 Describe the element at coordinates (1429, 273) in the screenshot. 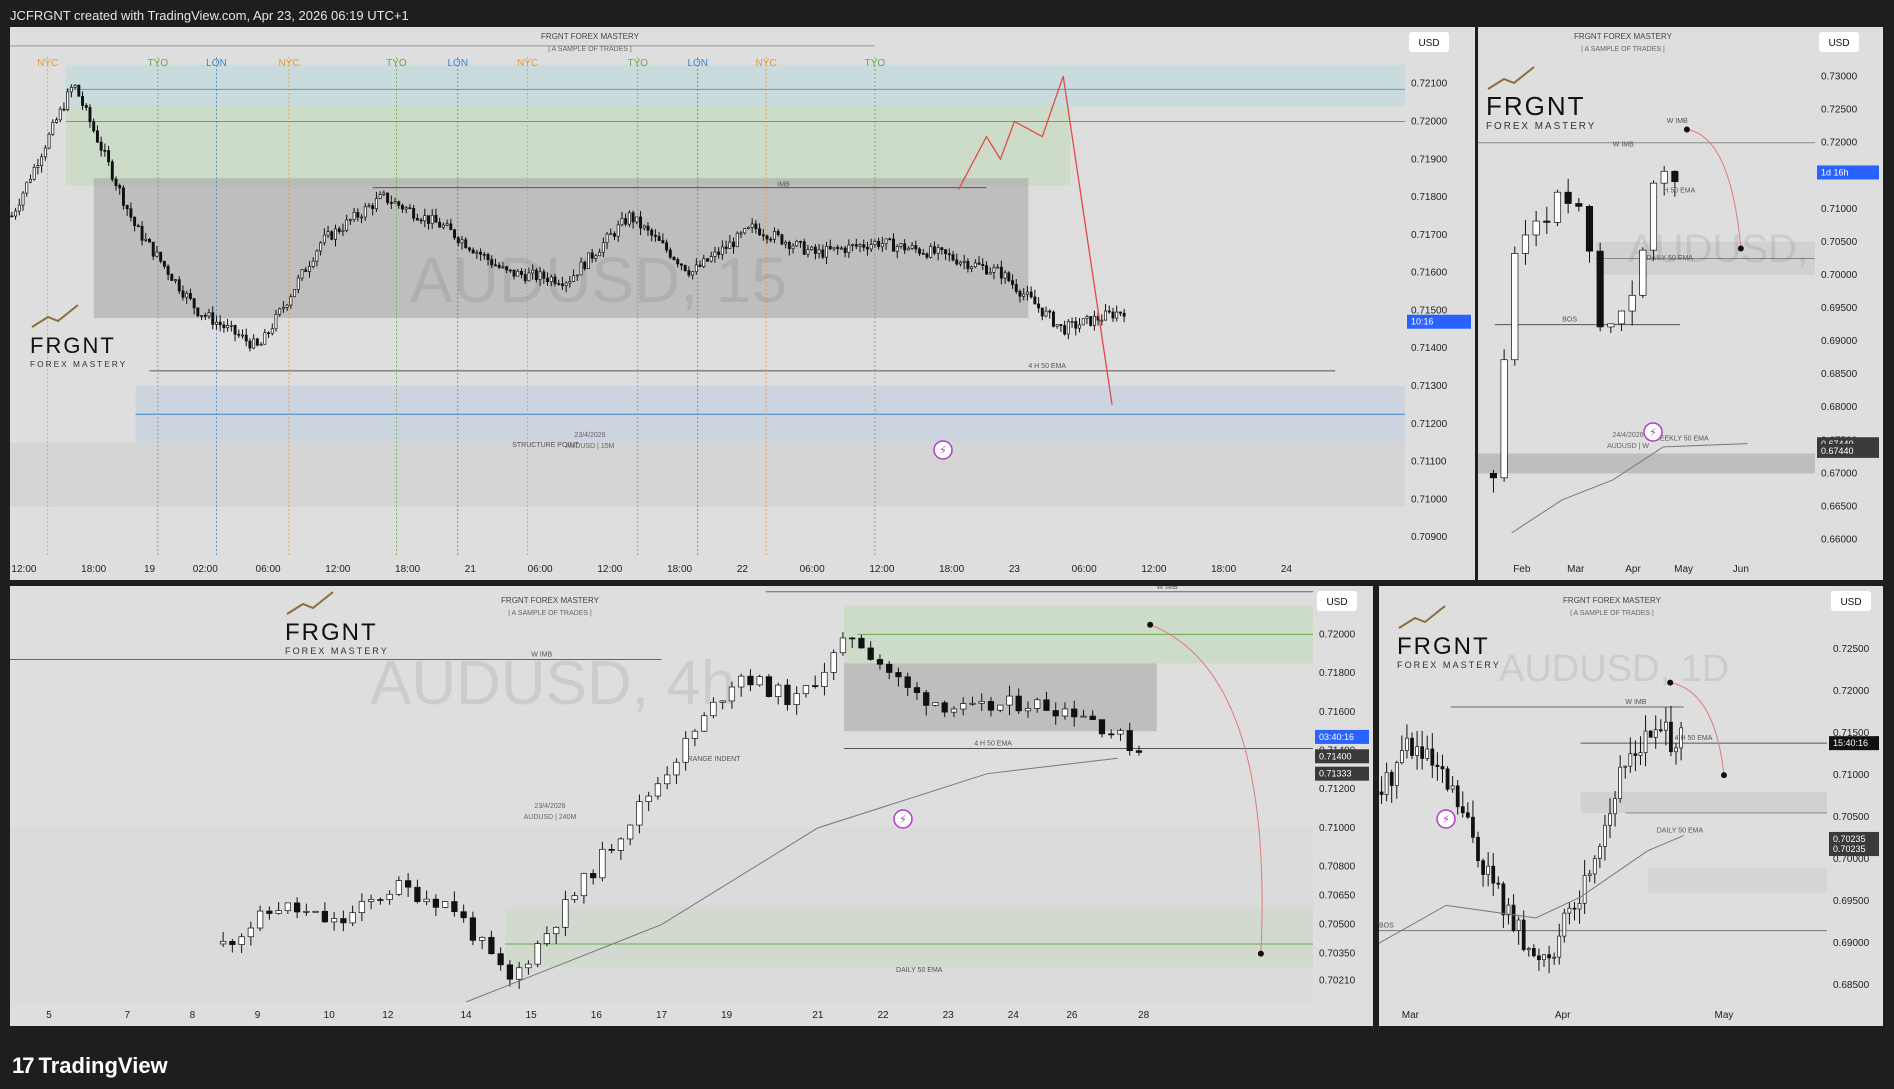

I see `price-tick-label: 0.71600` at that location.